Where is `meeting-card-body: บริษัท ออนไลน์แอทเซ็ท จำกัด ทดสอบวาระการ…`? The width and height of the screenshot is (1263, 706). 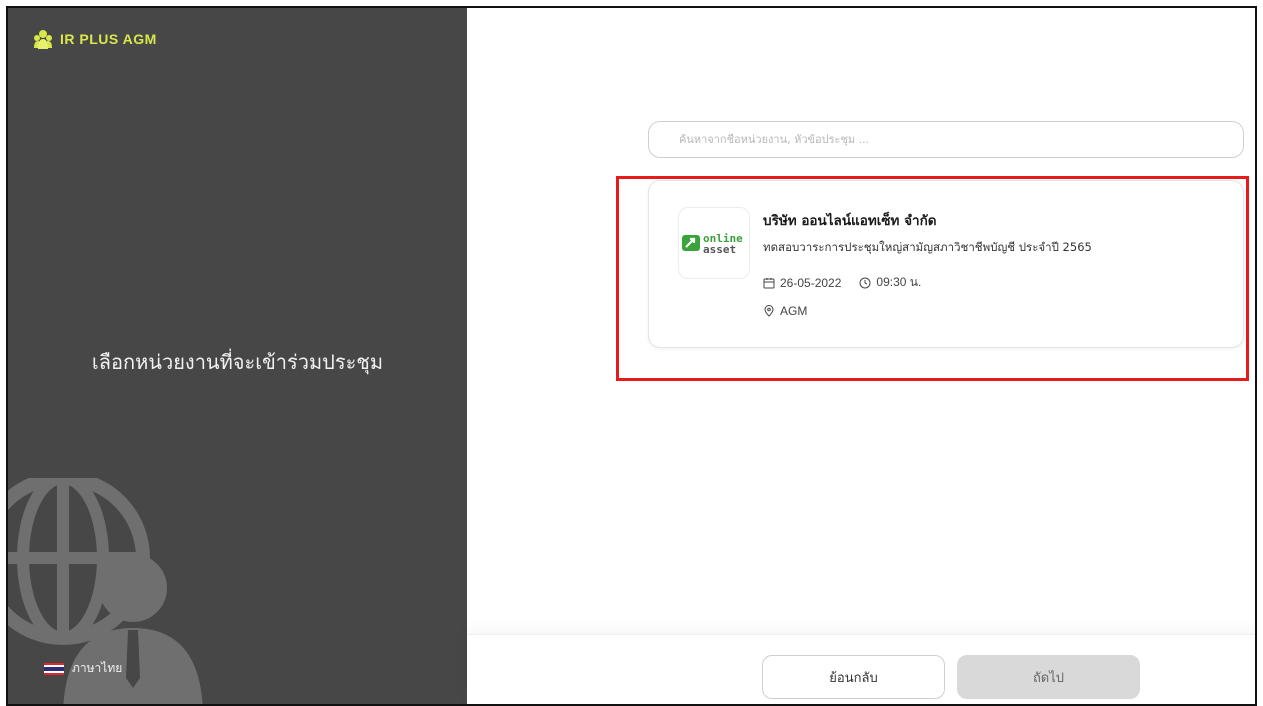 meeting-card-body: บริษัท ออนไลน์แอทเซ็ท จำกัด ทดสอบวาระการ… is located at coordinates (927, 263).